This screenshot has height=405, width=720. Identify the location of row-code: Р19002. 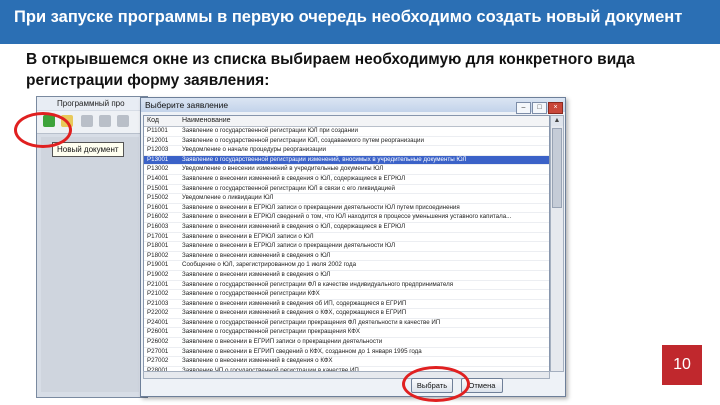
(158, 274).